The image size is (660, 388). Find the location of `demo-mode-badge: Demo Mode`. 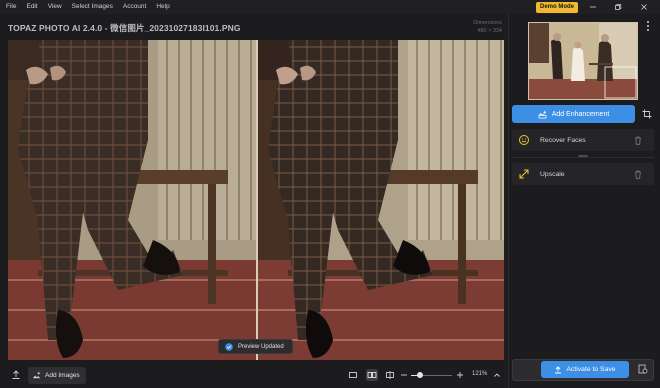

demo-mode-badge: Demo Mode is located at coordinates (557, 7).